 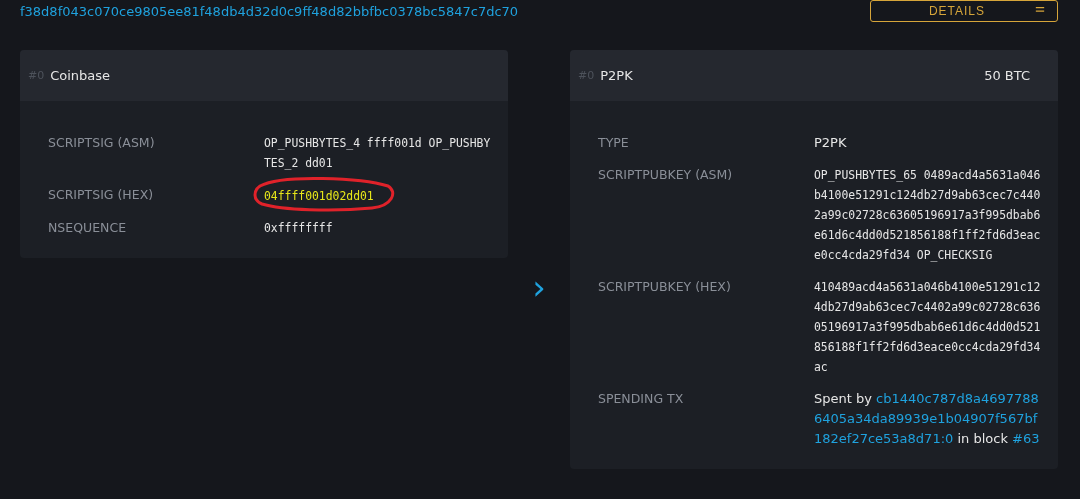 I want to click on field-value: OP_PUSHBYTES_65 0489acd4a5631a046b4100e51291c124db27d9ab63cec7c4402a99c02728c63605196917a3f995dbab6e61d6c4dd0d521856188f1ff2fd6d3eace0cc4cda29fd34 OP_CHECKSIG, so click(x=928, y=215).